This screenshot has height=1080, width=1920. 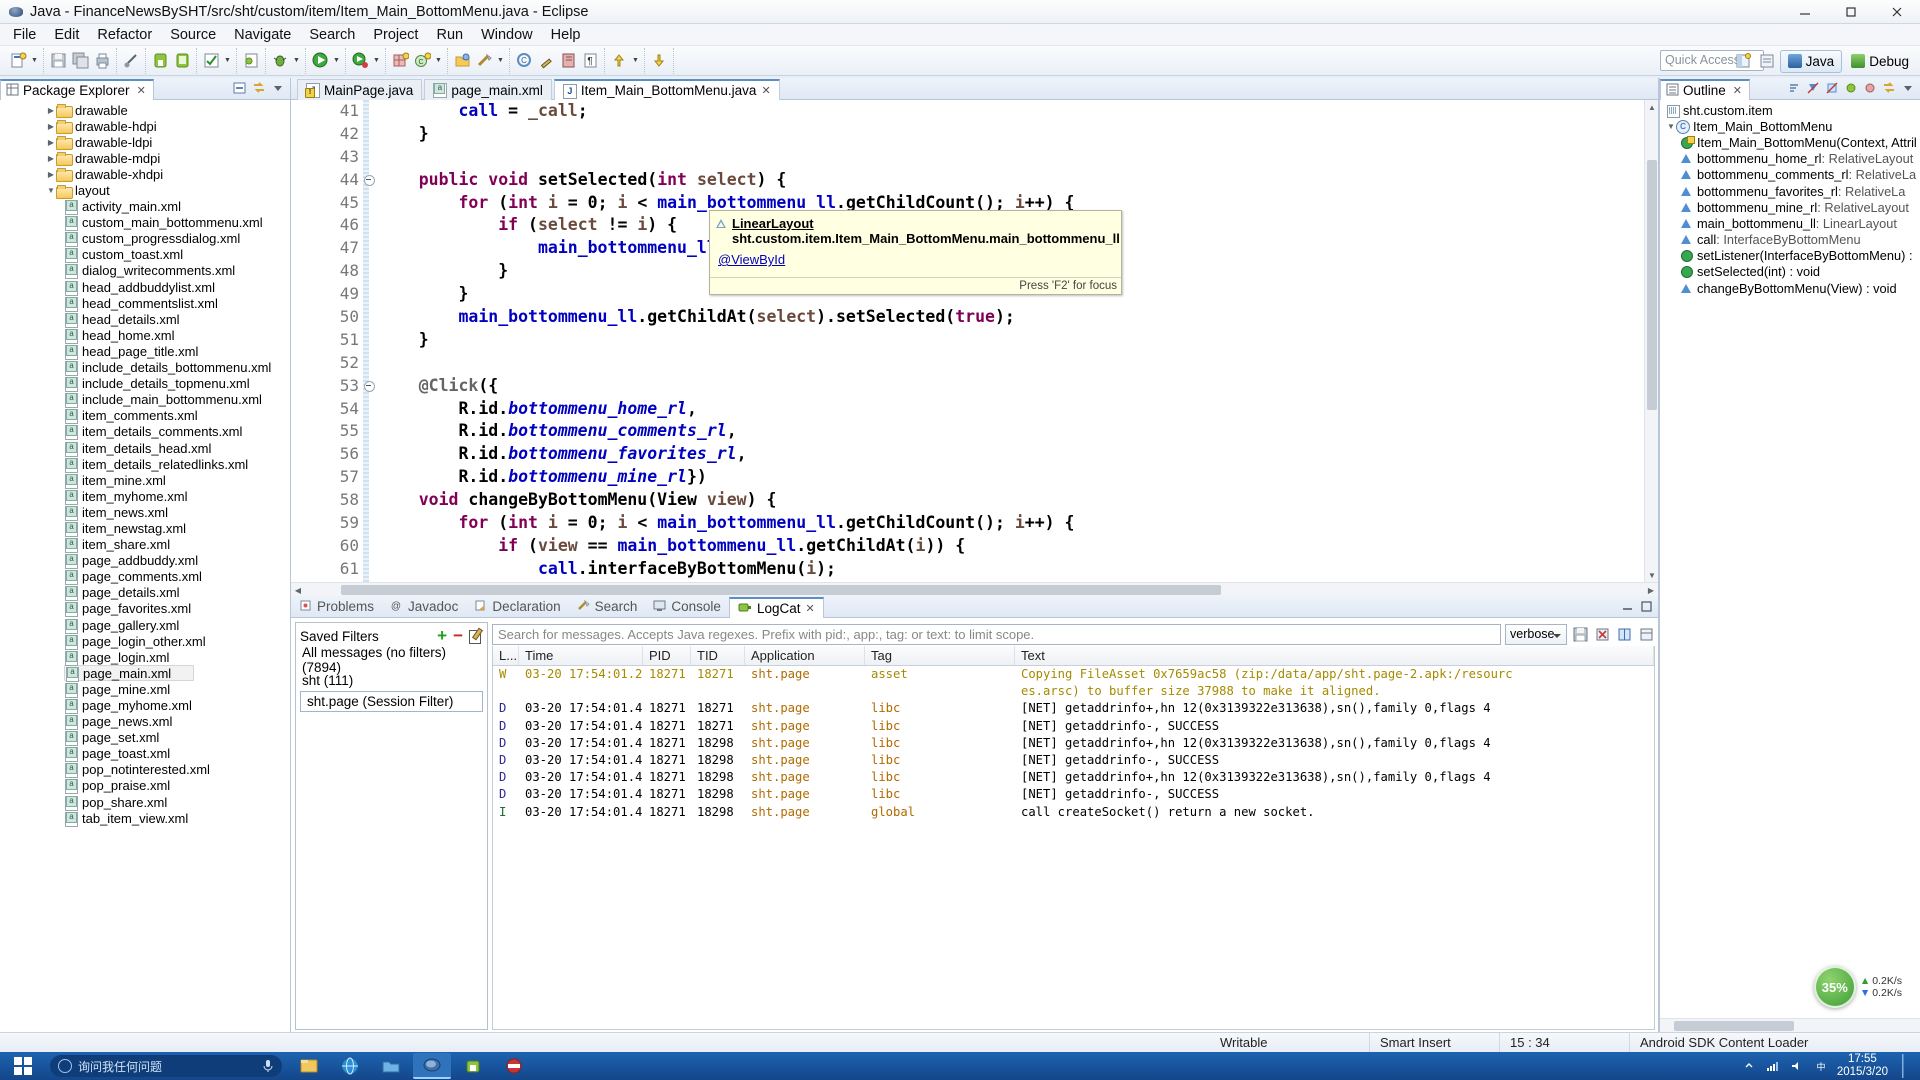 I want to click on tree-row-folder: ▶ drawable-xhdpi, so click(x=145, y=174).